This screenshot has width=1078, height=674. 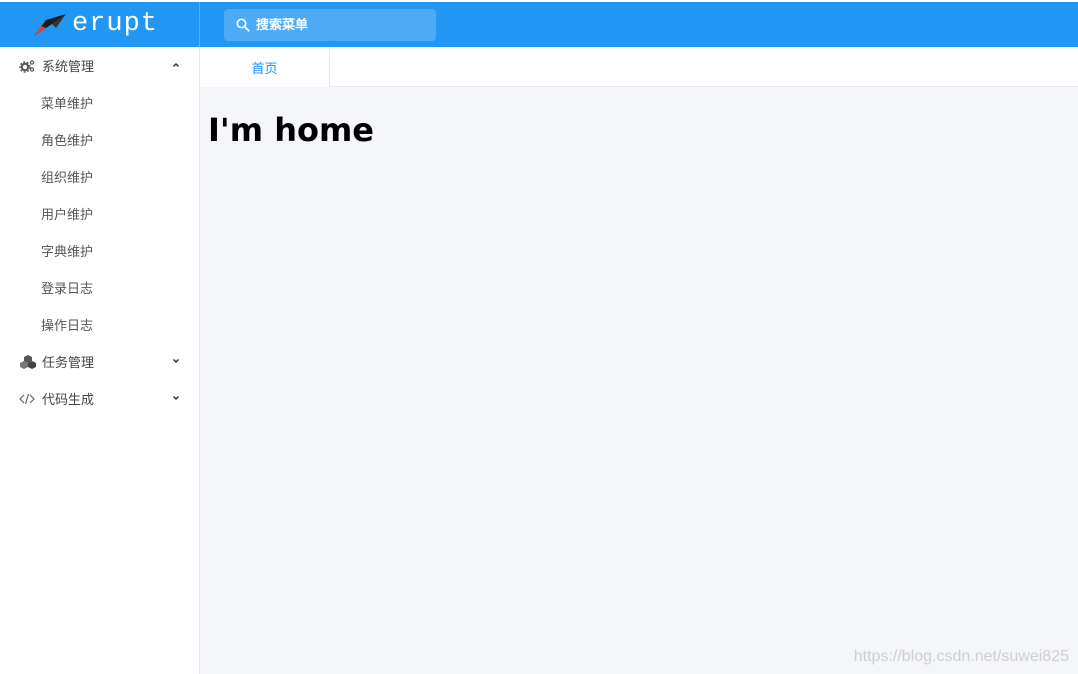 I want to click on bird-logo-icon, so click(x=50, y=25).